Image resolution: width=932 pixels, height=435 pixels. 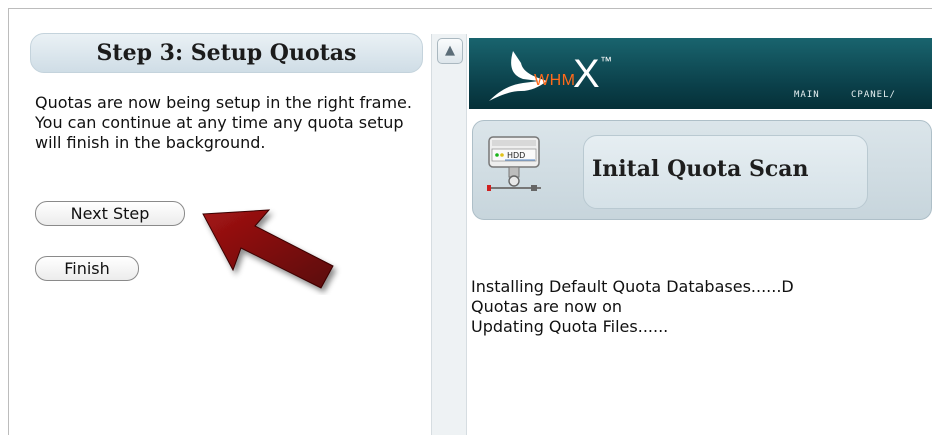 I want to click on scan-title: Inital Quota Scan, so click(x=700, y=169).